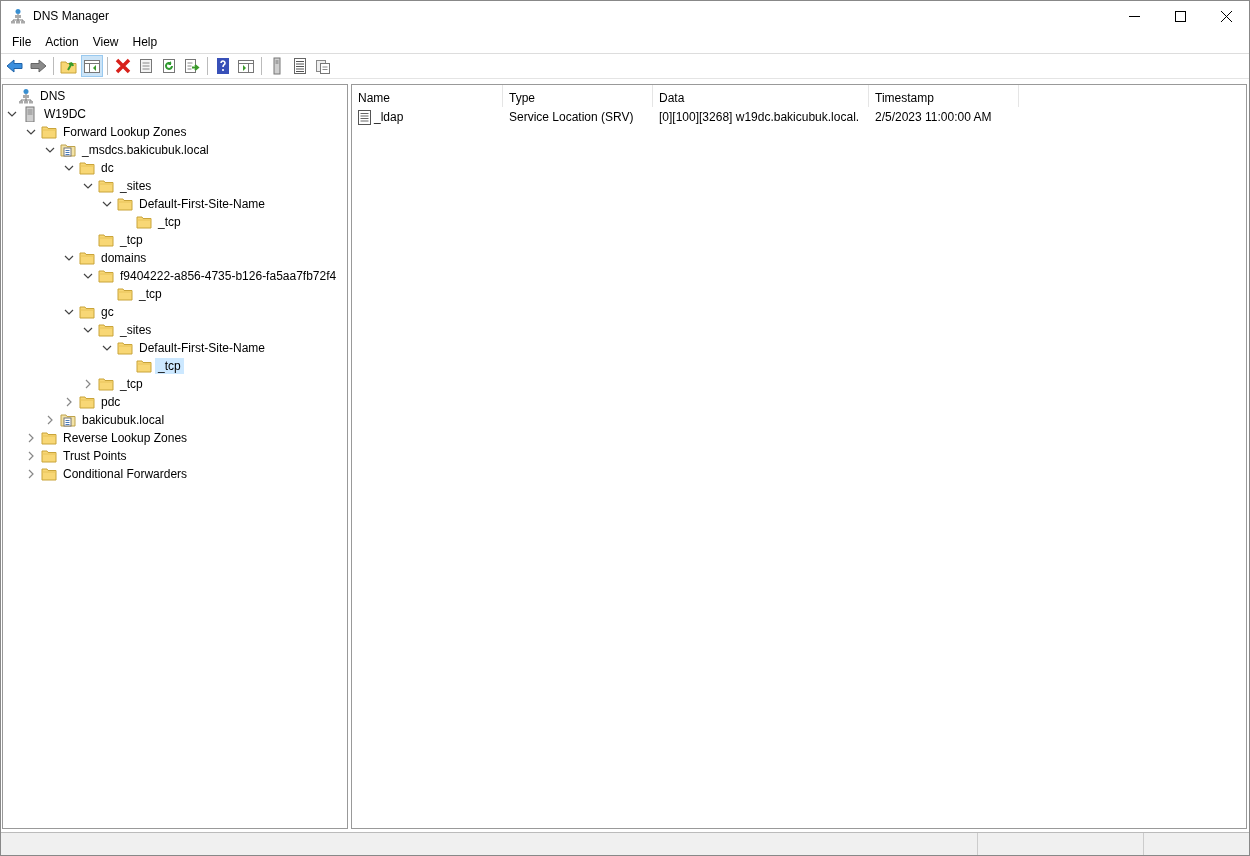 Image resolution: width=1250 pixels, height=856 pixels. I want to click on refresh-icon, so click(169, 66).